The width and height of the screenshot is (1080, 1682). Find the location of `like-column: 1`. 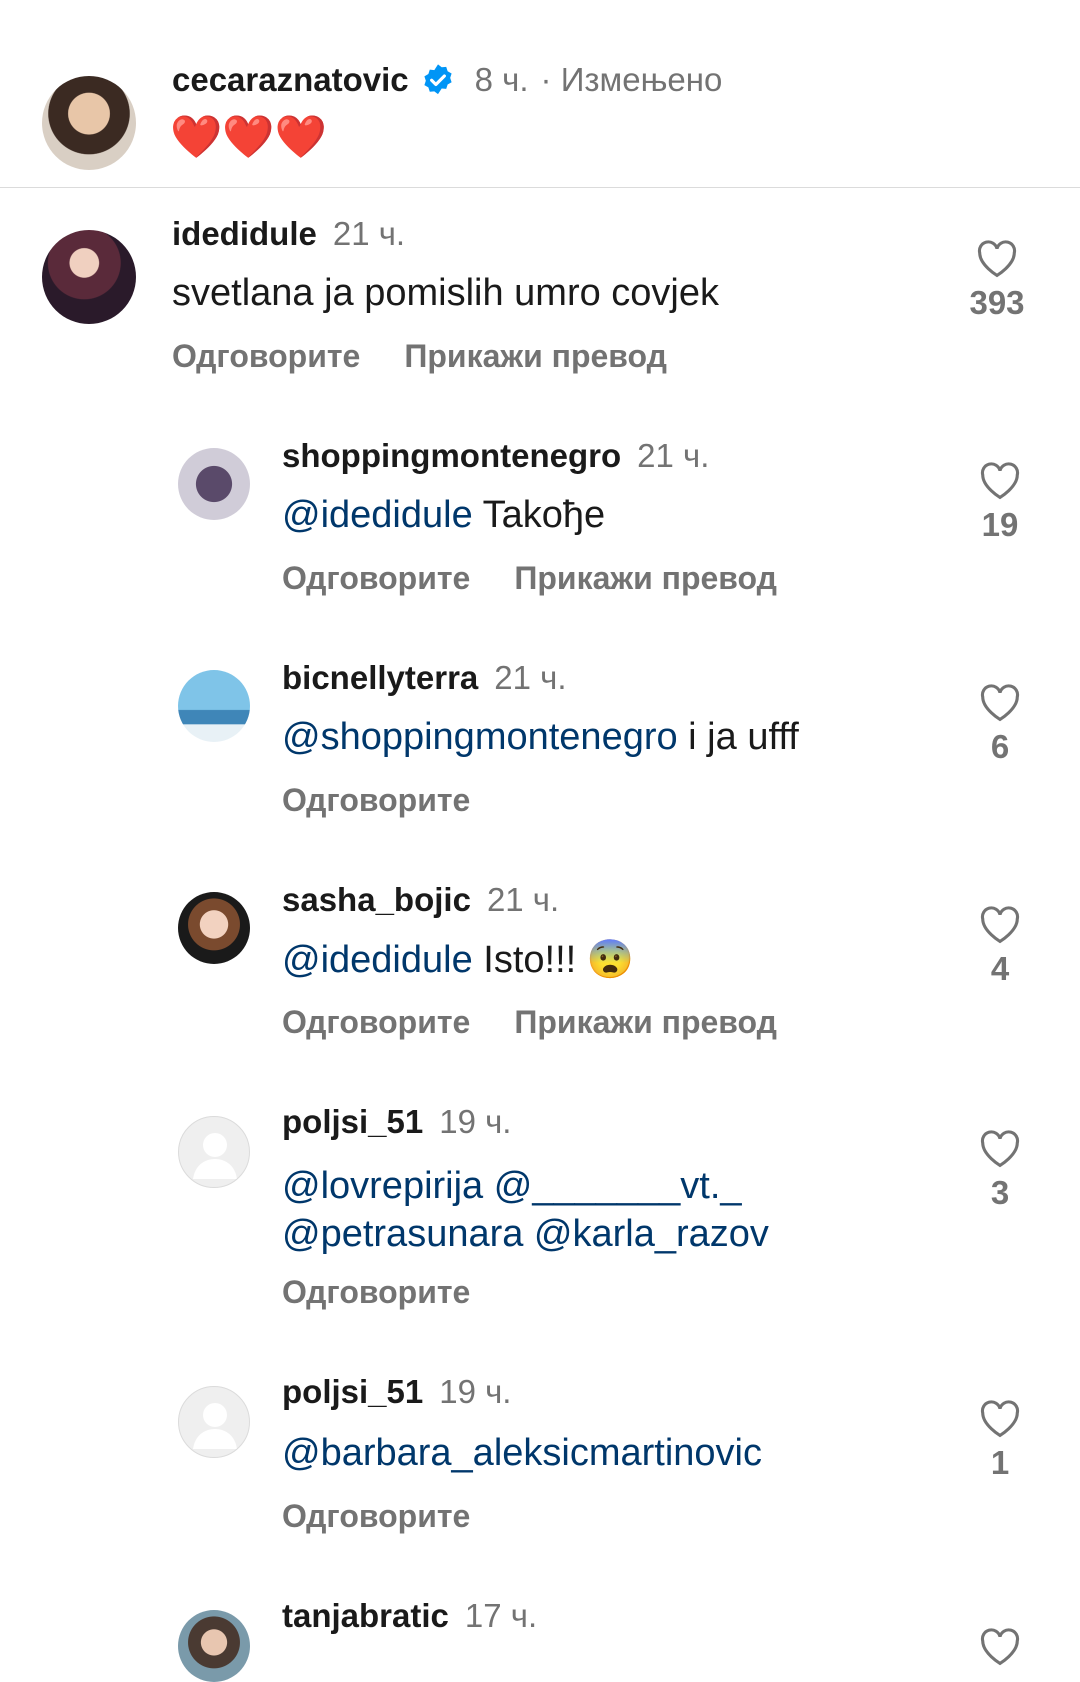

like-column: 1 is located at coordinates (1000, 1441).